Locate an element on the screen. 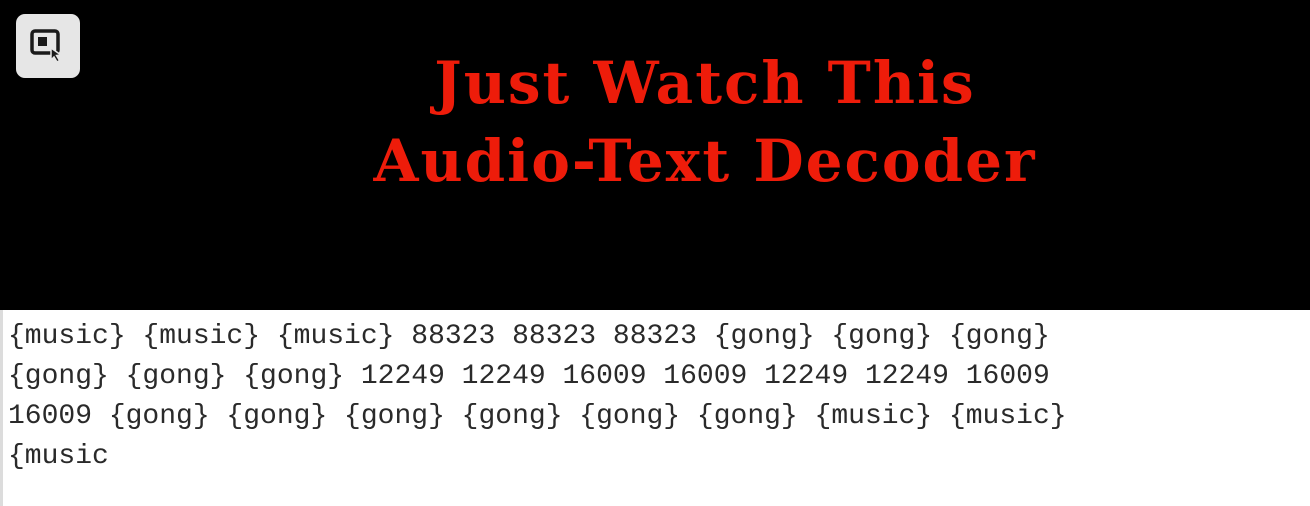  screen-select-icon is located at coordinates (47, 46).